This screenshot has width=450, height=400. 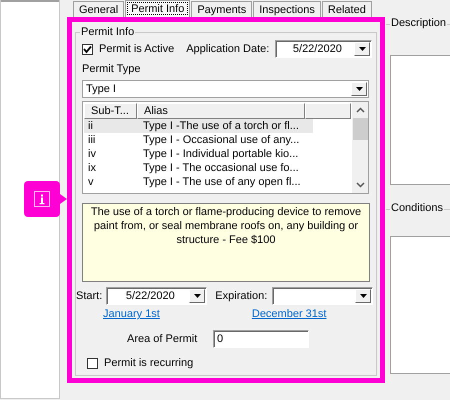 What do you see at coordinates (347, 9) in the screenshot?
I see `tab: Related` at bounding box center [347, 9].